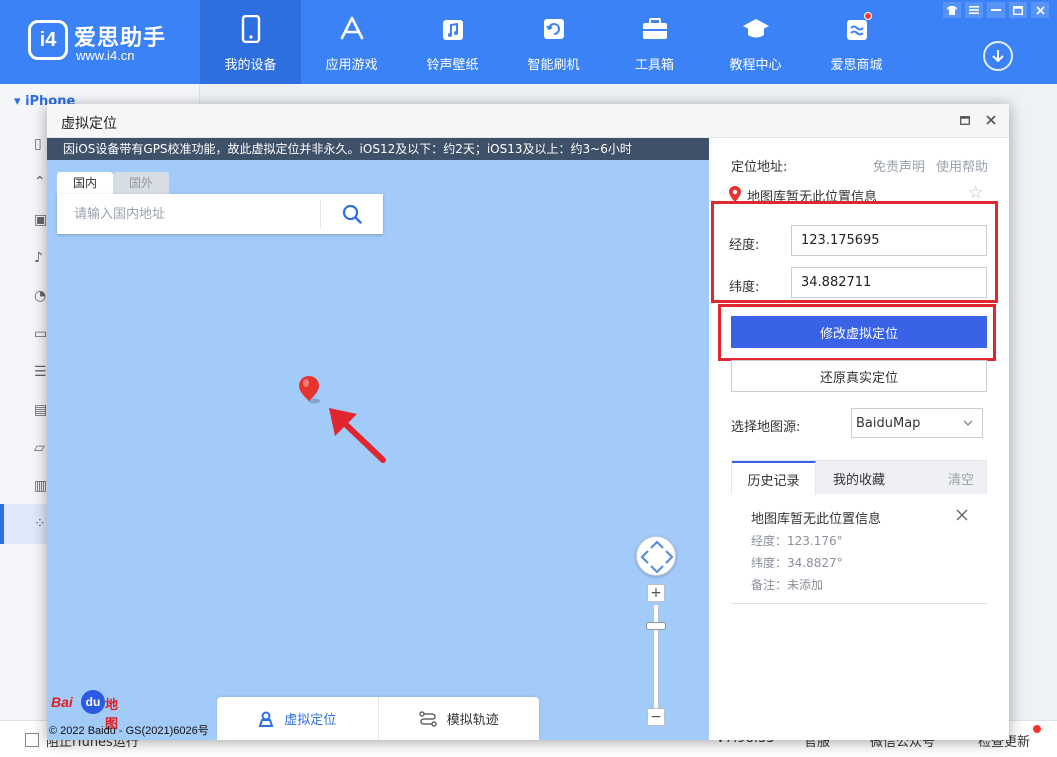  What do you see at coordinates (755, 65) in the screenshot?
I see `nav-label: 教程中心` at bounding box center [755, 65].